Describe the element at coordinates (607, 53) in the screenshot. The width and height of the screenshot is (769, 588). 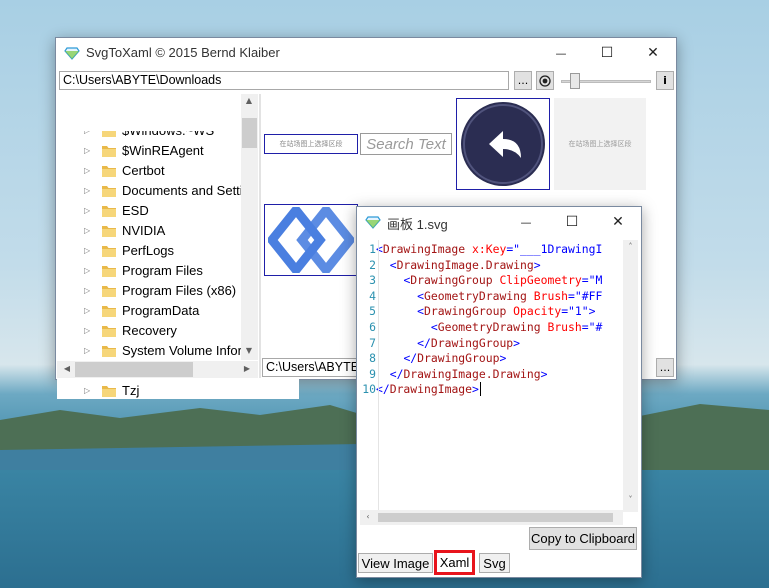
I see `maximize-button: ☐` at that location.